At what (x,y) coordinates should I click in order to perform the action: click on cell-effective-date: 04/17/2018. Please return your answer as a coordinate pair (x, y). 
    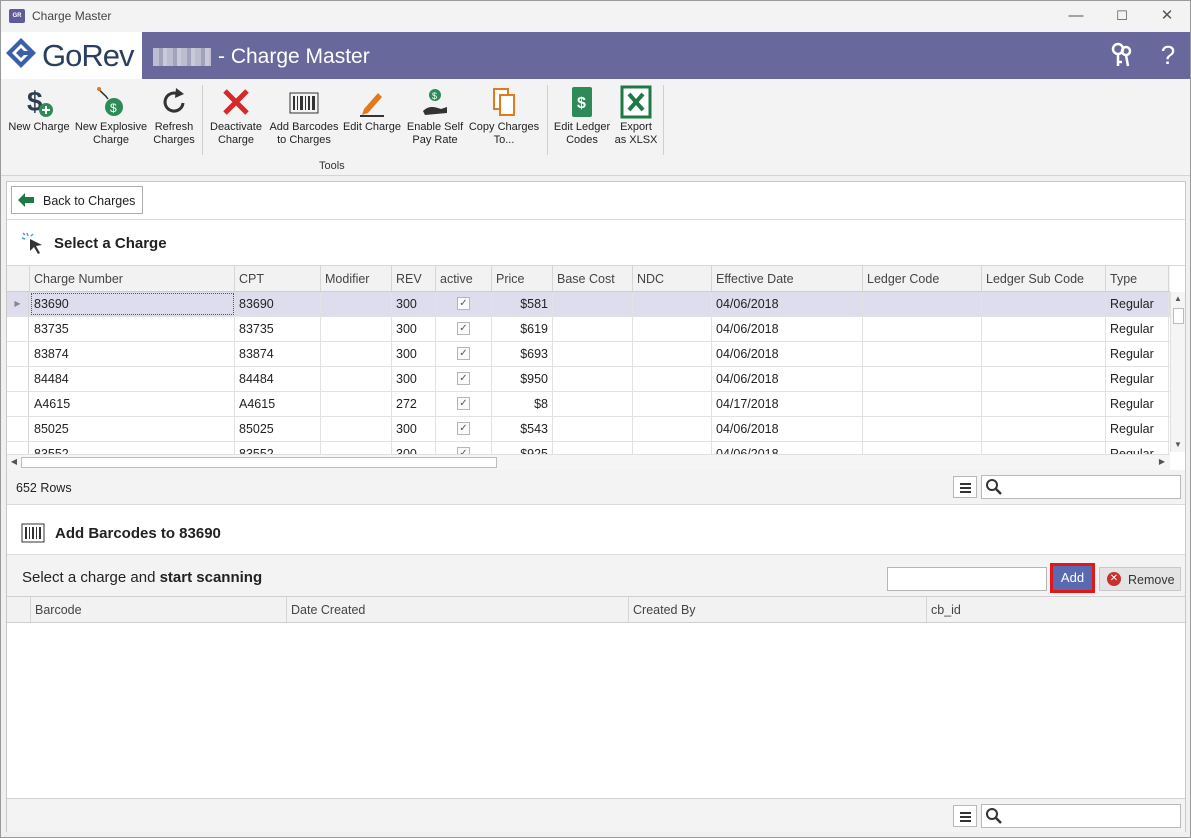
    Looking at the image, I should click on (787, 404).